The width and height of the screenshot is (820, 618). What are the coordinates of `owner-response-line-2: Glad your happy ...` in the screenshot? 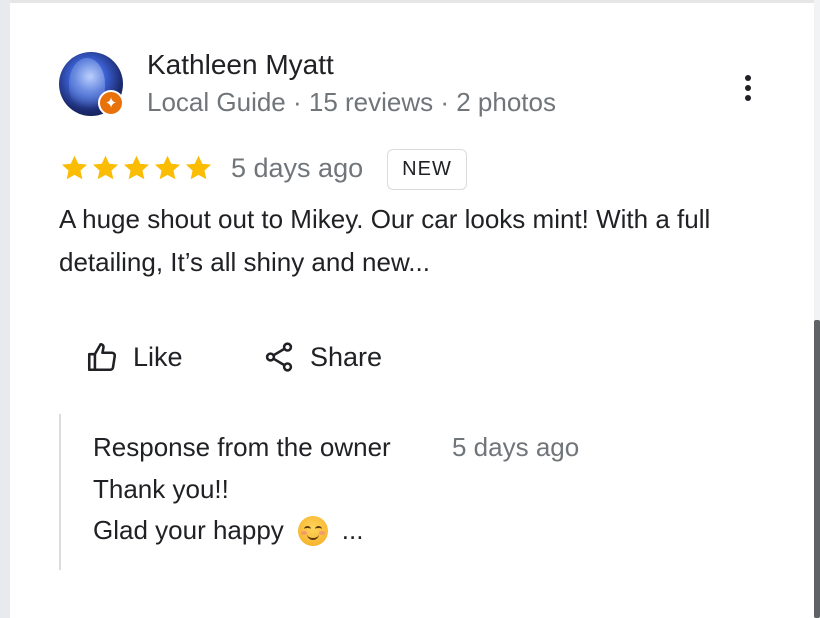 It's located at (228, 530).